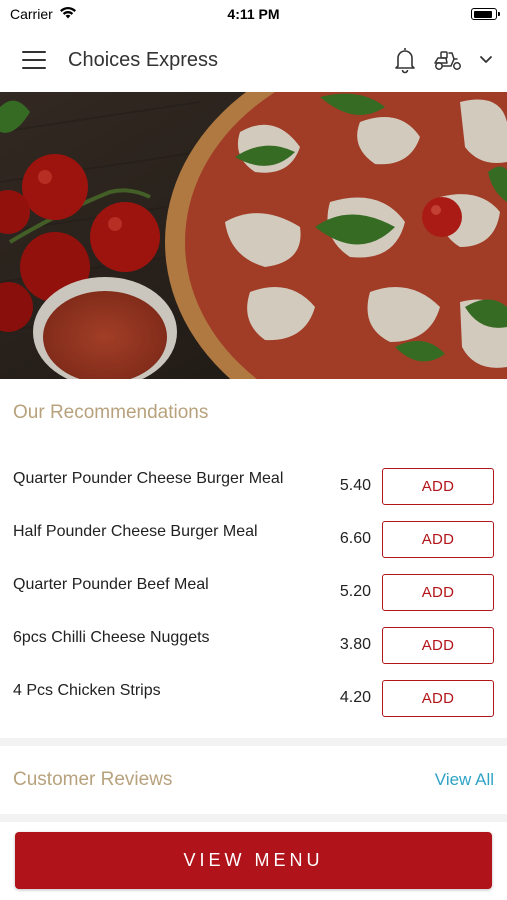 The image size is (507, 900). I want to click on battery-icon, so click(485, 14).